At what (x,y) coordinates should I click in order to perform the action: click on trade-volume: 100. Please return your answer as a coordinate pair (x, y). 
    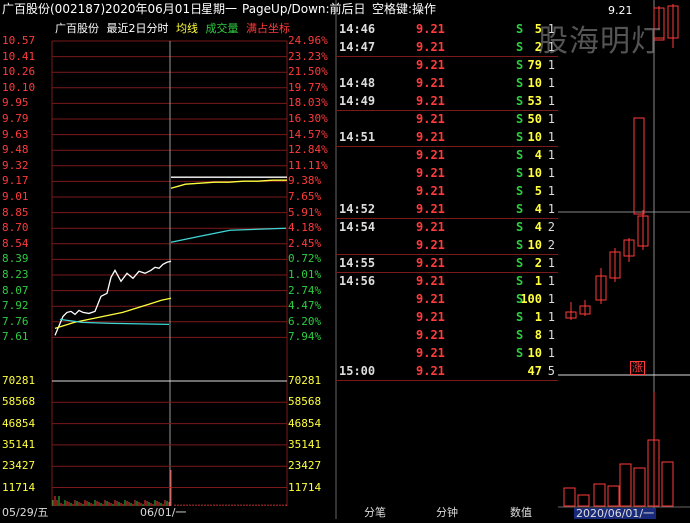
    Looking at the image, I should click on (531, 299).